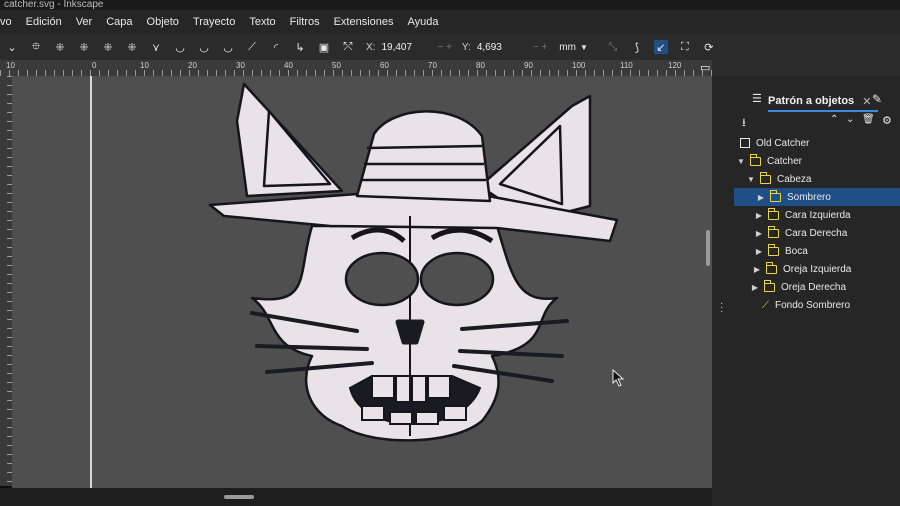  I want to click on left-ear-inner, so click(297, 148).